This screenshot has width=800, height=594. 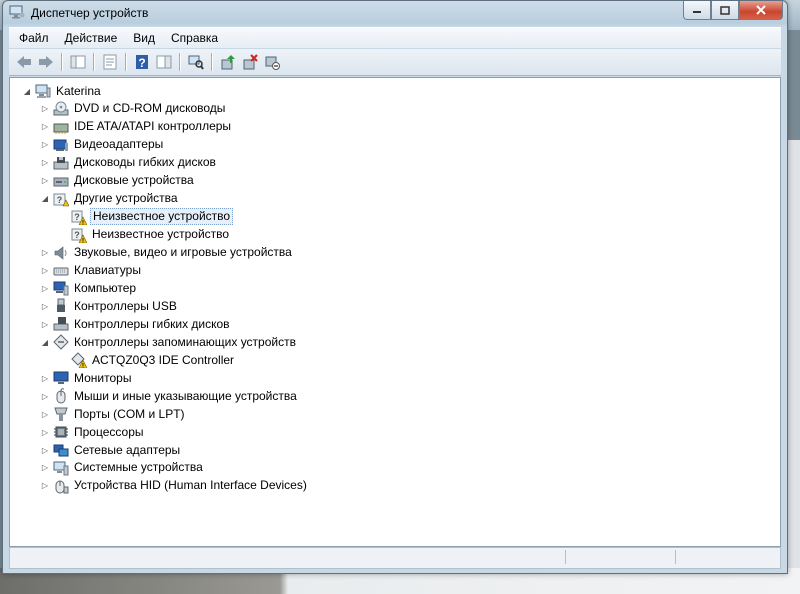 I want to click on system-devices-icon, so click(x=61, y=468).